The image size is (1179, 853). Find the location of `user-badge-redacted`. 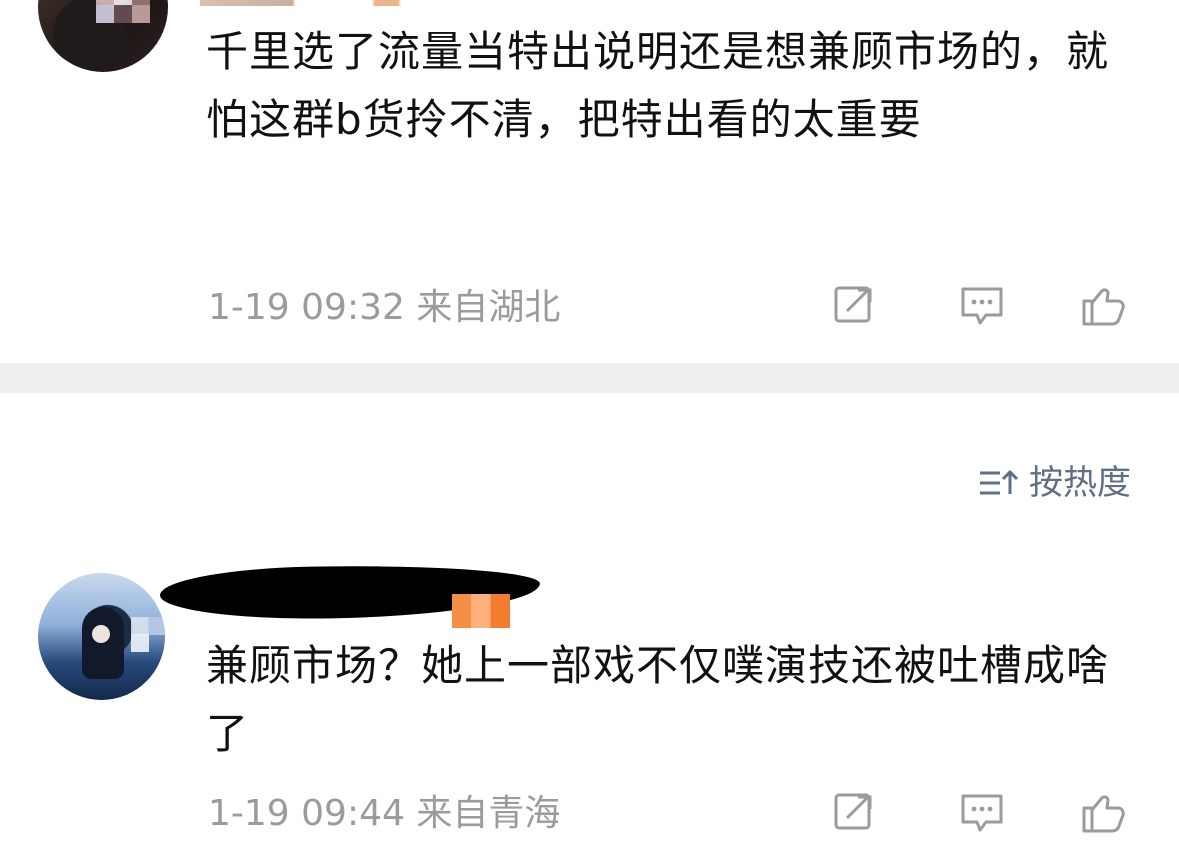

user-badge-redacted is located at coordinates (481, 611).